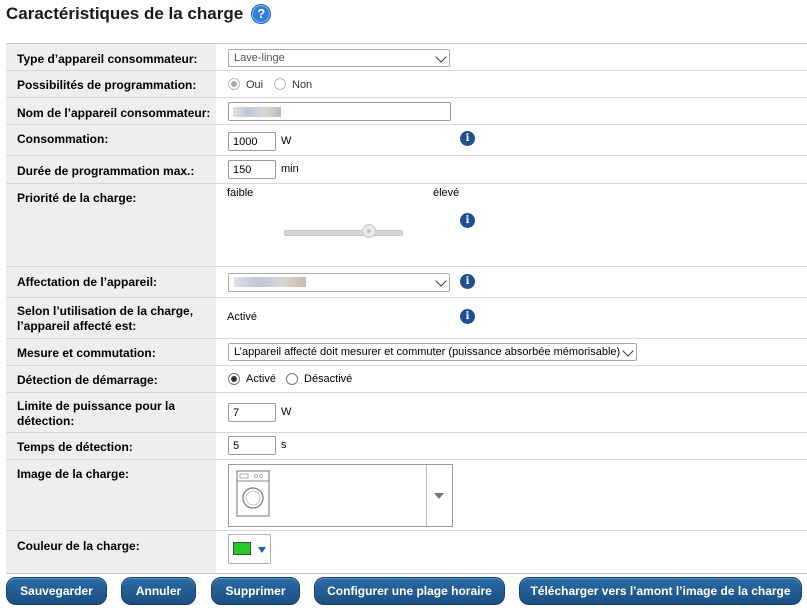 The width and height of the screenshot is (807, 612). What do you see at coordinates (56, 591) in the screenshot?
I see `save-button: Sauvegarder` at bounding box center [56, 591].